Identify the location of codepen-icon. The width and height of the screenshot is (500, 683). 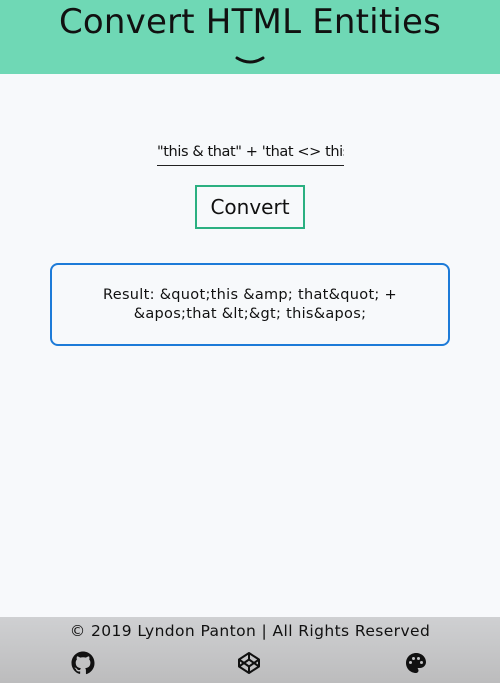
(249, 663).